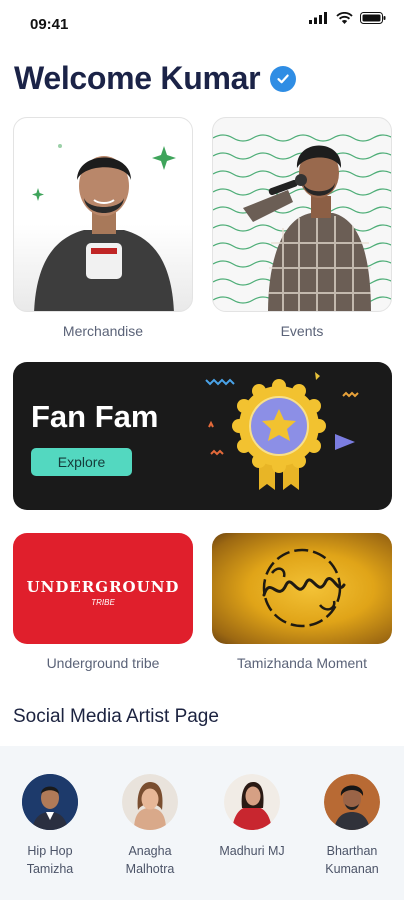 This screenshot has width=404, height=900. I want to click on artist-name: Anagha Malhotra, so click(150, 860).